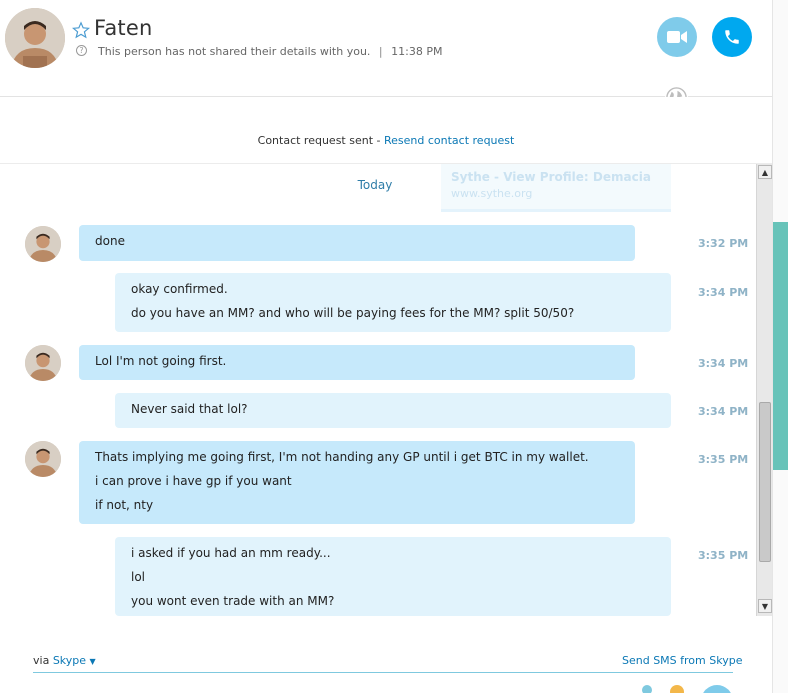 Image resolution: width=788 pixels, height=693 pixels. I want to click on message-text: Never said that lol?, so click(189, 409).